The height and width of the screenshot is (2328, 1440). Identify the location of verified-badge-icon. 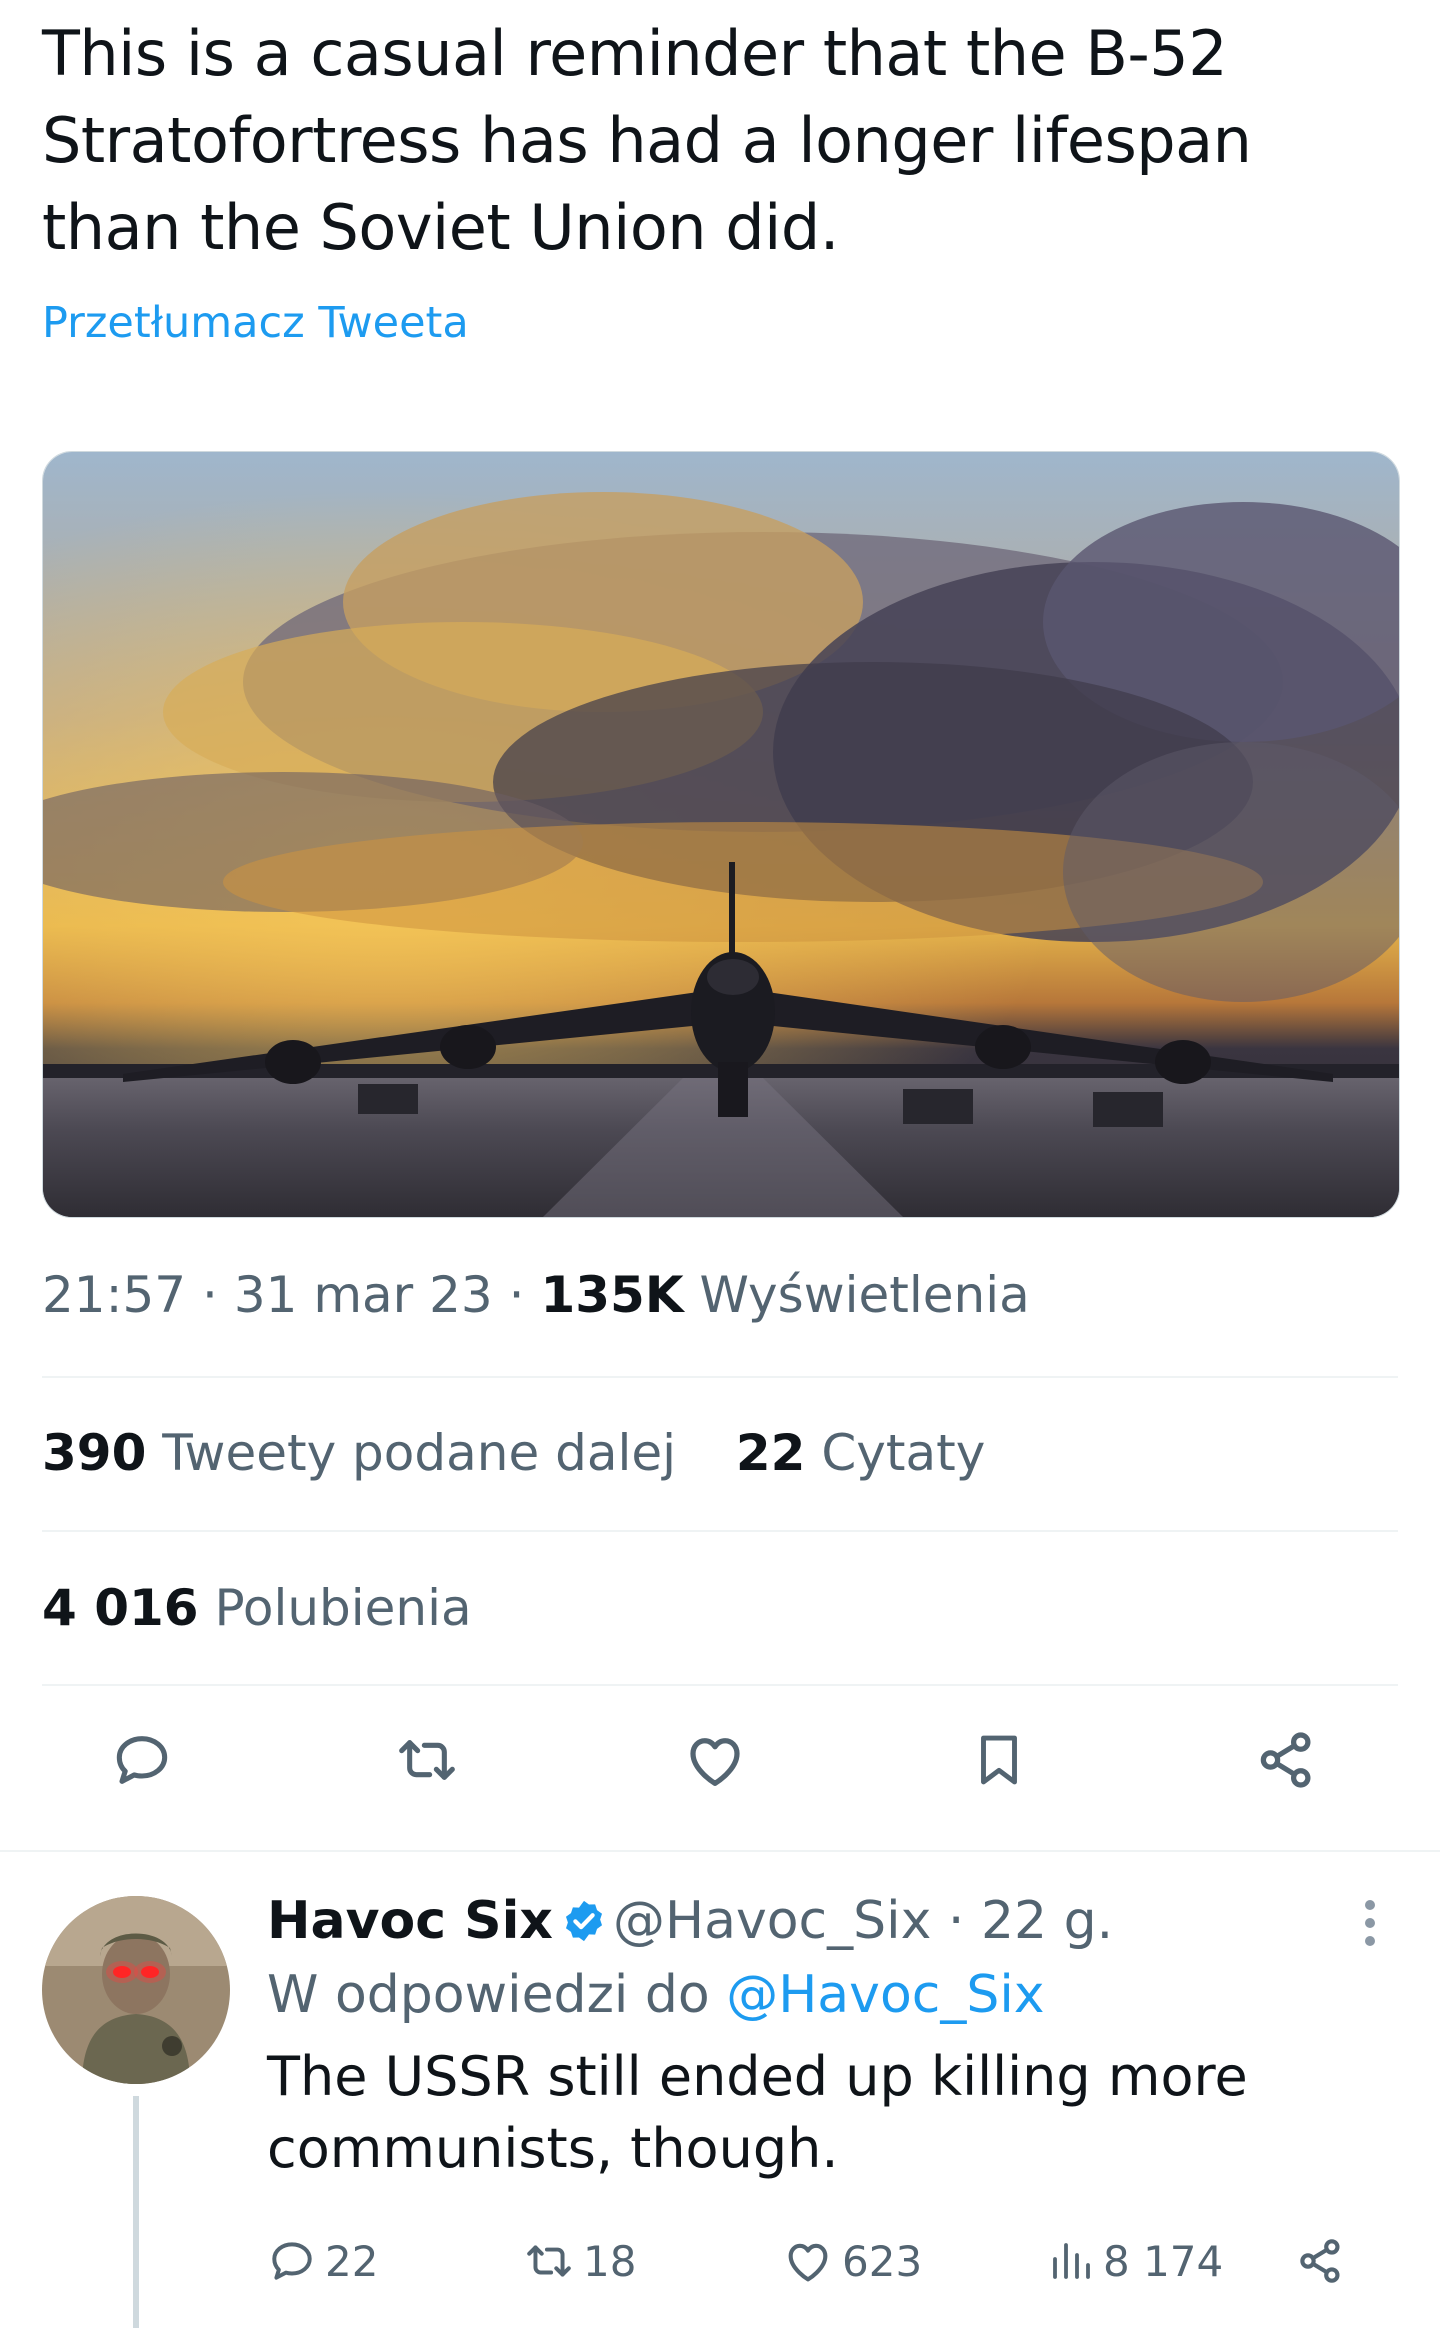
(584, 1921).